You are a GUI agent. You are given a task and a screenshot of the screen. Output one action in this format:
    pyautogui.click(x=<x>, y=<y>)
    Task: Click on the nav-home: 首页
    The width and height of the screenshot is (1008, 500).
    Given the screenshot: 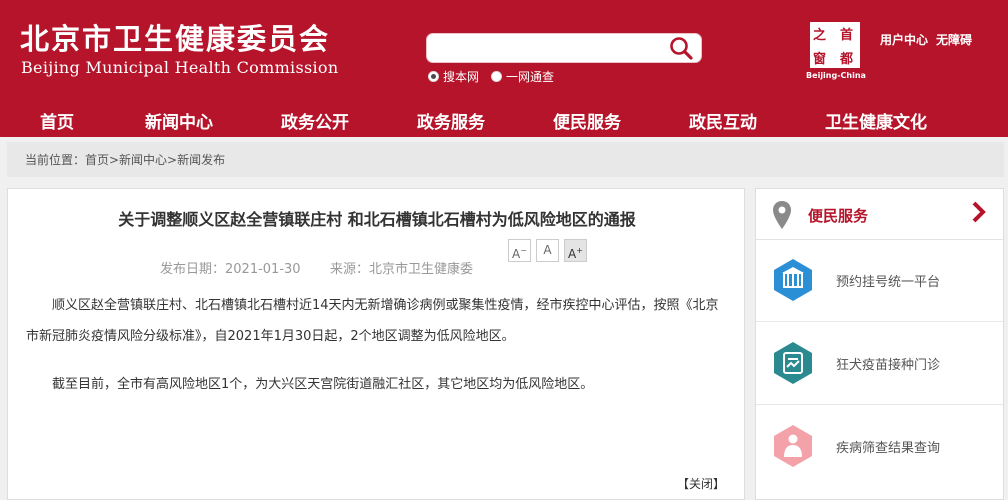 What is the action you would take?
    pyautogui.click(x=57, y=120)
    